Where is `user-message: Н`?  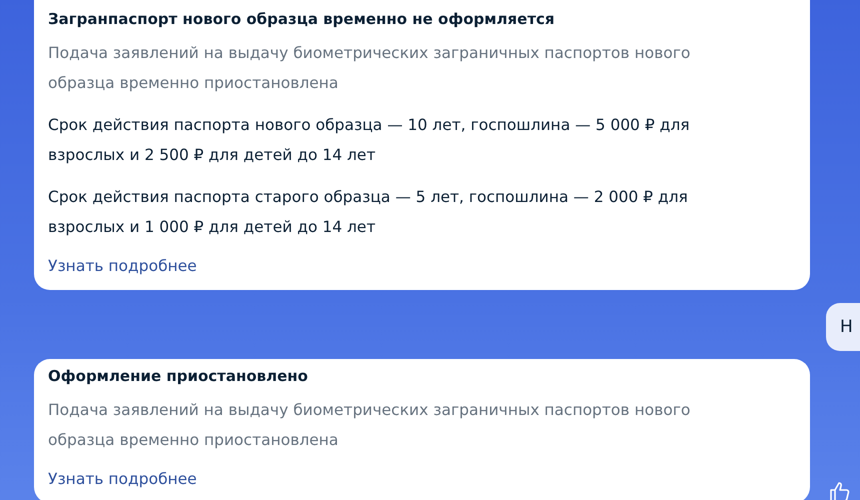 user-message: Н is located at coordinates (843, 327).